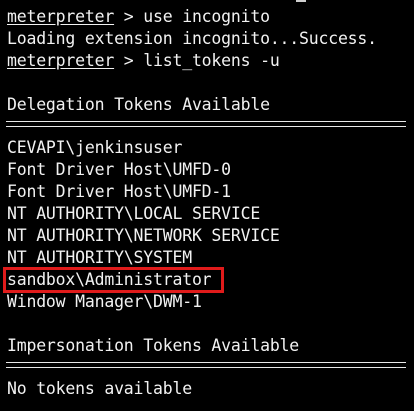 This screenshot has width=414, height=411. What do you see at coordinates (104, 301) in the screenshot?
I see `token-line: Window Manager\DWM-1` at bounding box center [104, 301].